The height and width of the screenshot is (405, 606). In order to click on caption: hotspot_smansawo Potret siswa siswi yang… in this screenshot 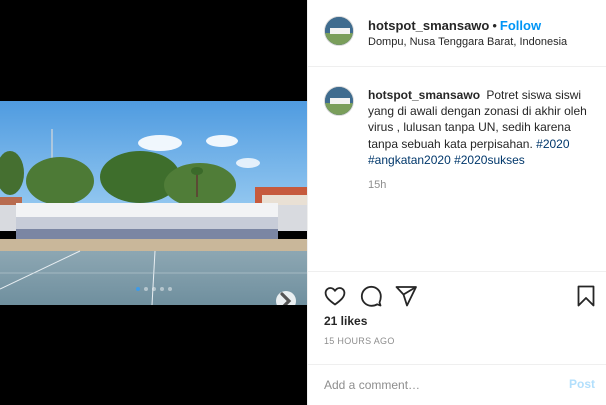, I will do `click(481, 127)`.